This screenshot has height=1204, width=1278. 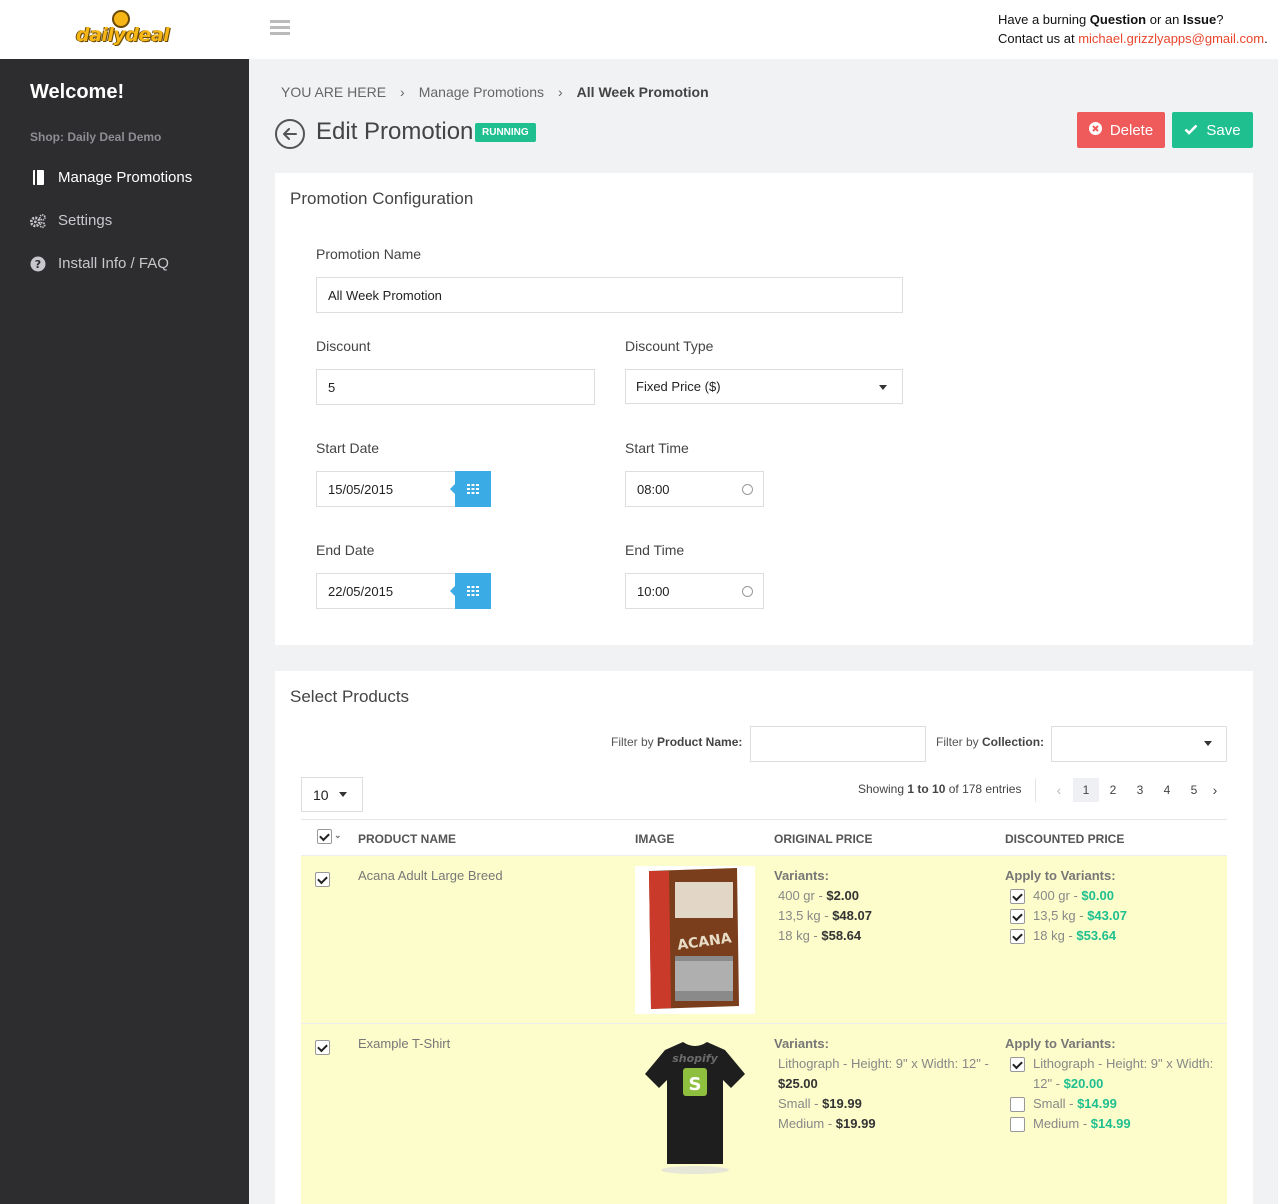 I want to click on chevron-down-icon: ⌄, so click(x=338, y=835).